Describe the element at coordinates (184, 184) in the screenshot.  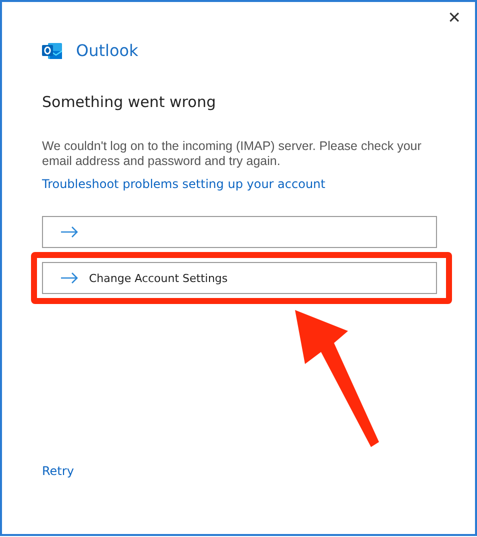
I see `troubleshoot-link: Troubleshoot problems setting up your account` at that location.